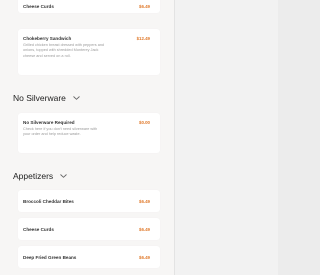 This screenshot has width=320, height=275. Describe the element at coordinates (144, 122) in the screenshot. I see `menu-item-price: $0.00` at that location.